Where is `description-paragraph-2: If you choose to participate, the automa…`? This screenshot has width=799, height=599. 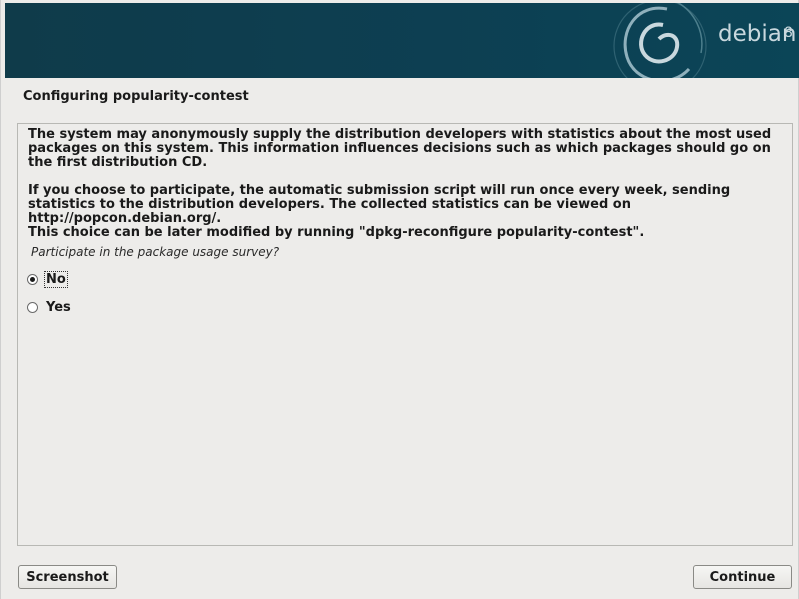
description-paragraph-2: If you choose to participate, the automa… is located at coordinates (379, 204).